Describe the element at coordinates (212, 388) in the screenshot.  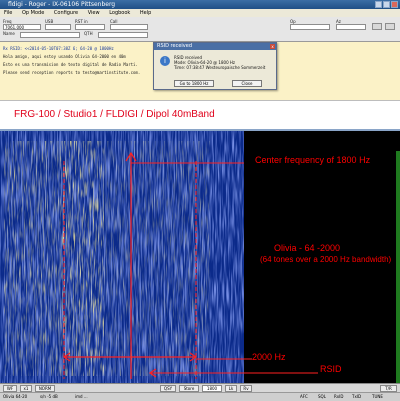
I see `tuned-freq-field: 1800` at that location.